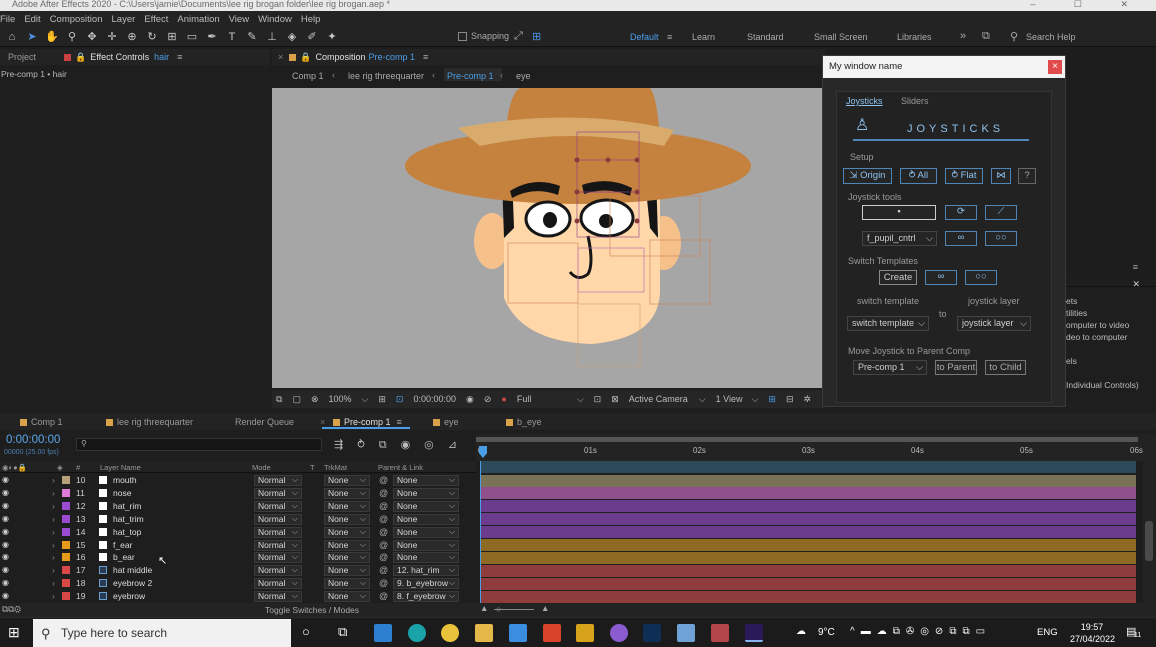 This screenshot has width=1156, height=647. Describe the element at coordinates (275, 19) in the screenshot. I see `menu-window: Window` at that location.